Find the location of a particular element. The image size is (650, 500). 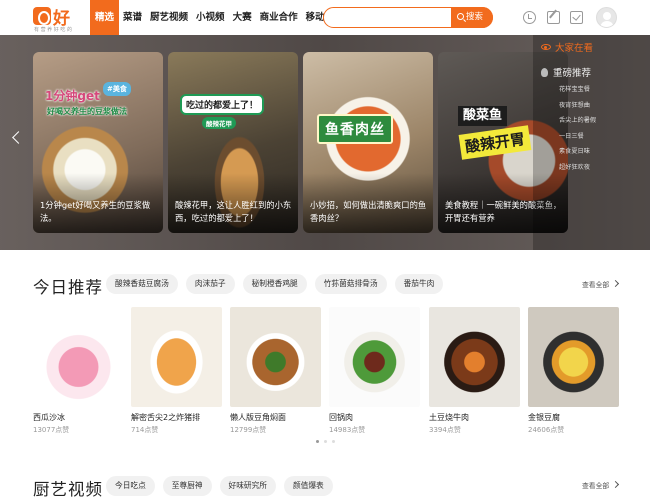

dish-likes: 14983点赞 is located at coordinates (347, 430).